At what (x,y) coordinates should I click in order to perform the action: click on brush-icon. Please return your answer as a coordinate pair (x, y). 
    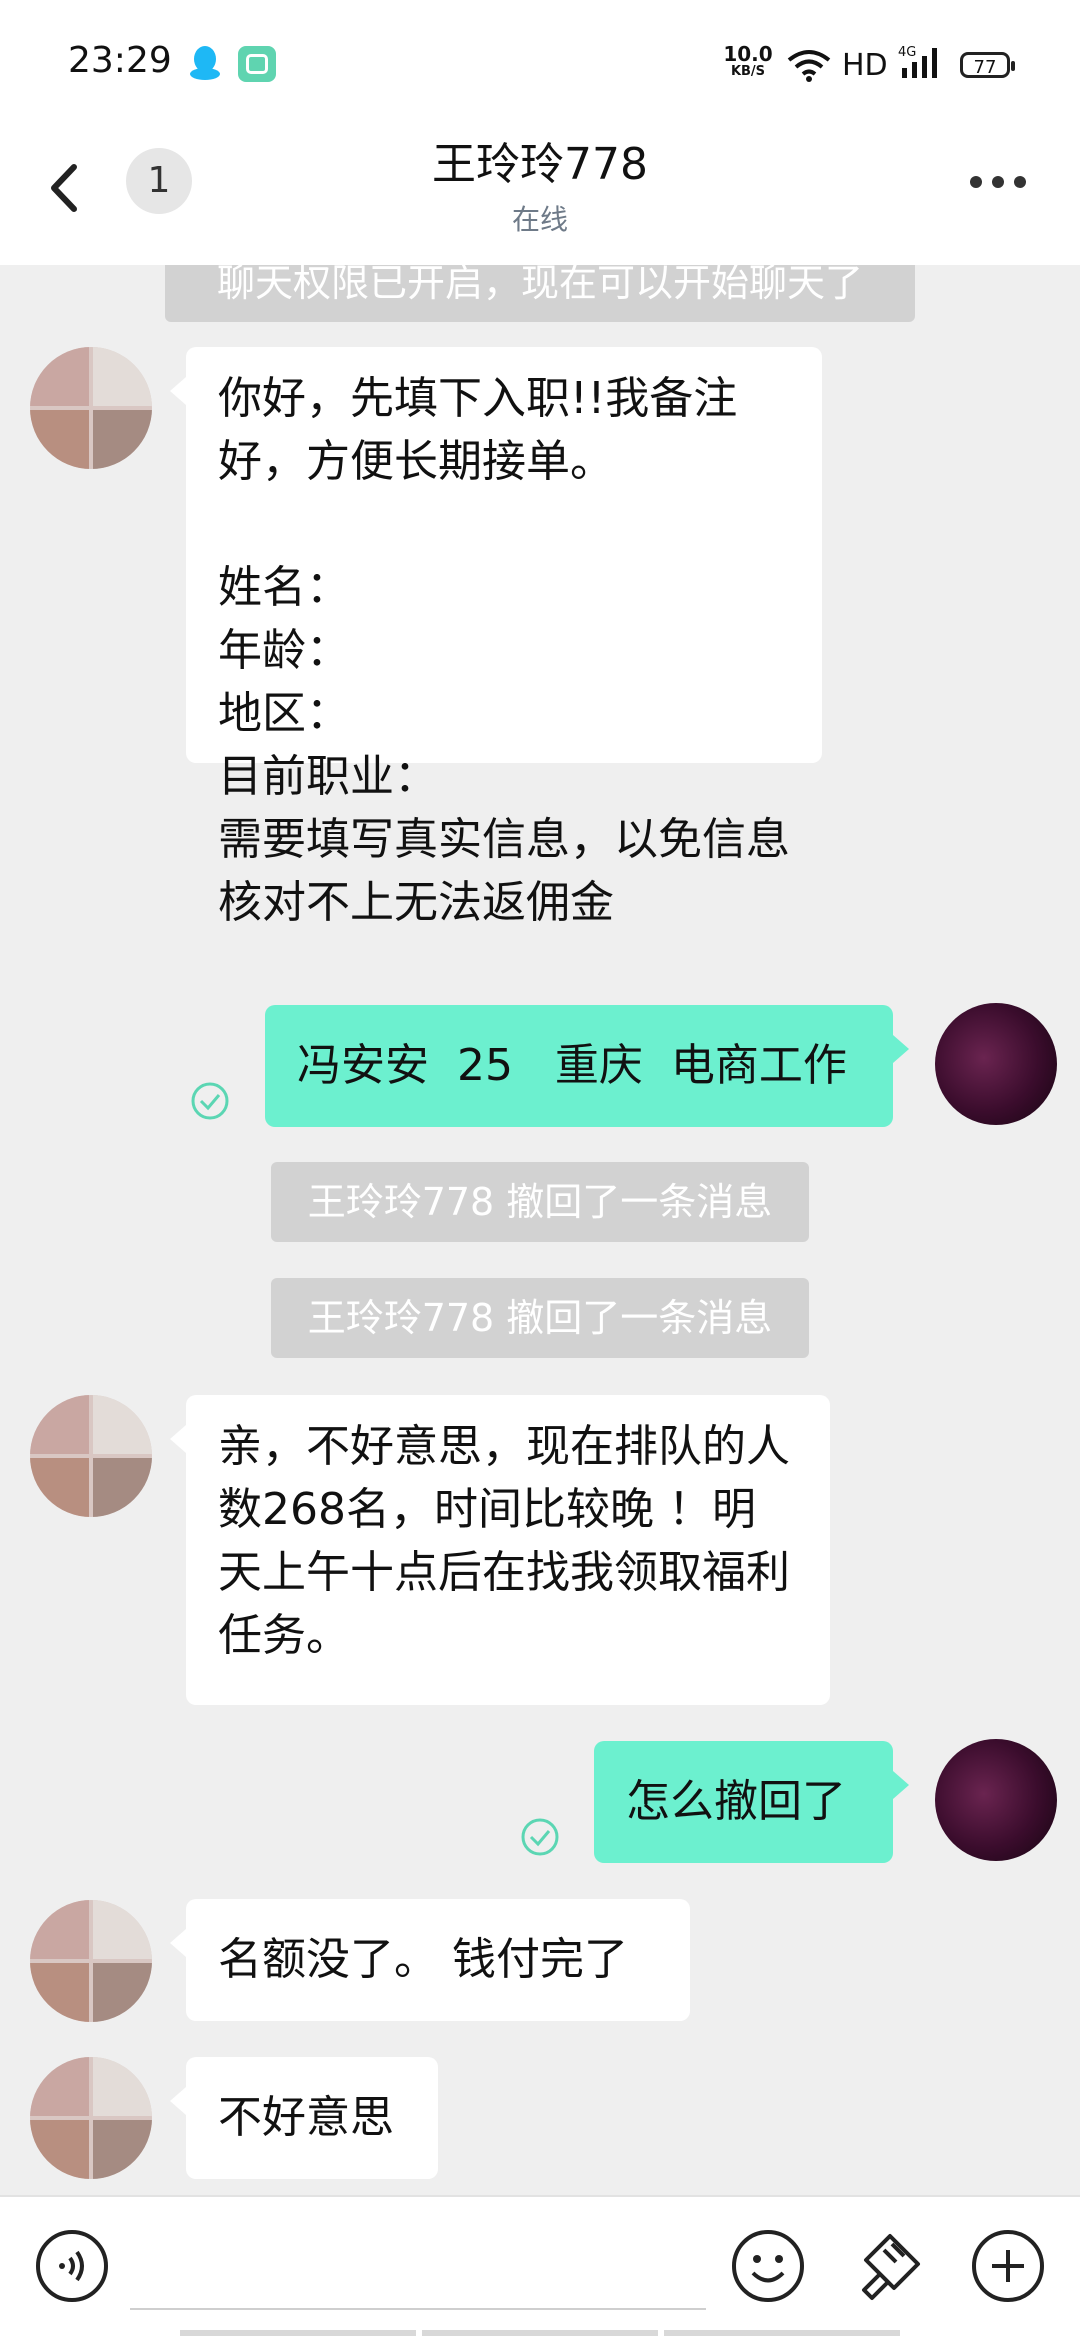
    Looking at the image, I should click on (888, 2266).